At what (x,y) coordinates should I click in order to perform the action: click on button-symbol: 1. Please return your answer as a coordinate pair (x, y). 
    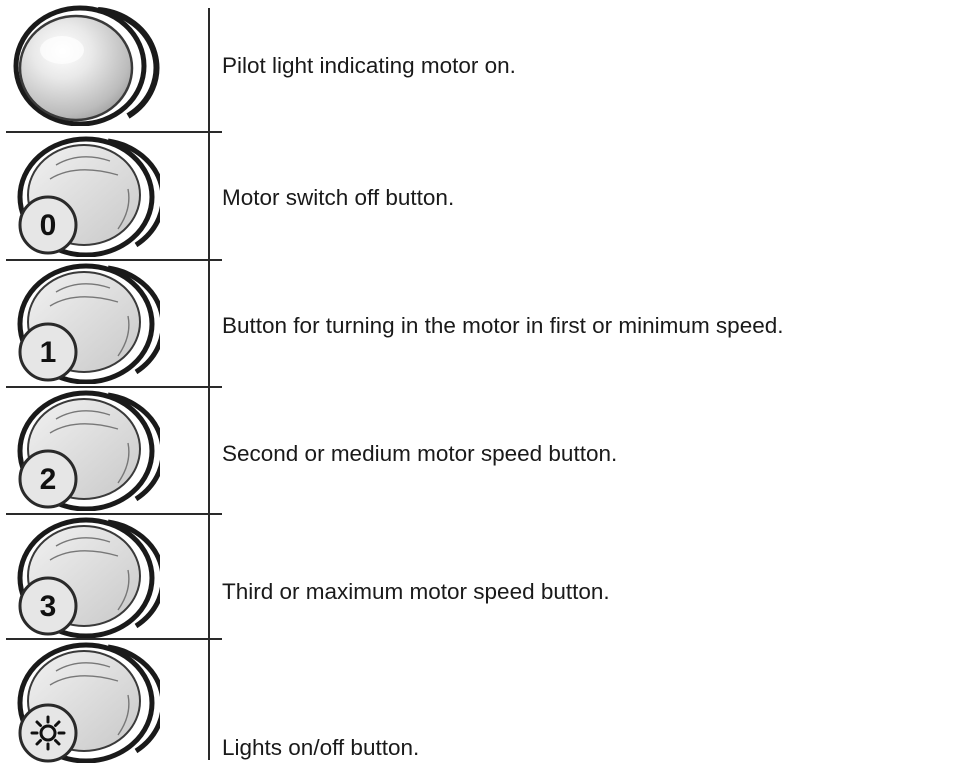
    Looking at the image, I should click on (48, 352).